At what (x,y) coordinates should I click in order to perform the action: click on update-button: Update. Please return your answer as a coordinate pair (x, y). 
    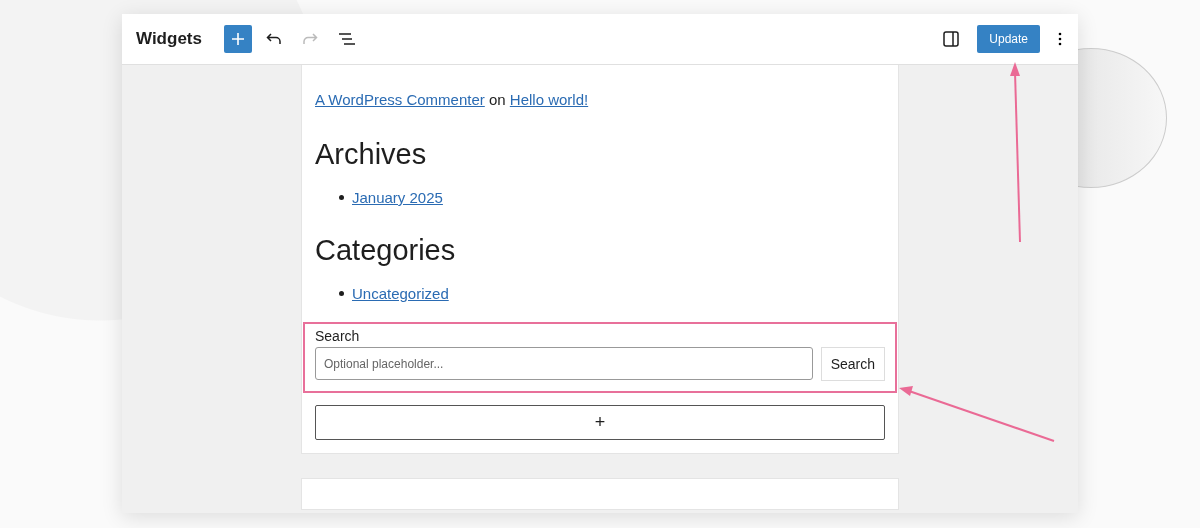
    Looking at the image, I should click on (1008, 39).